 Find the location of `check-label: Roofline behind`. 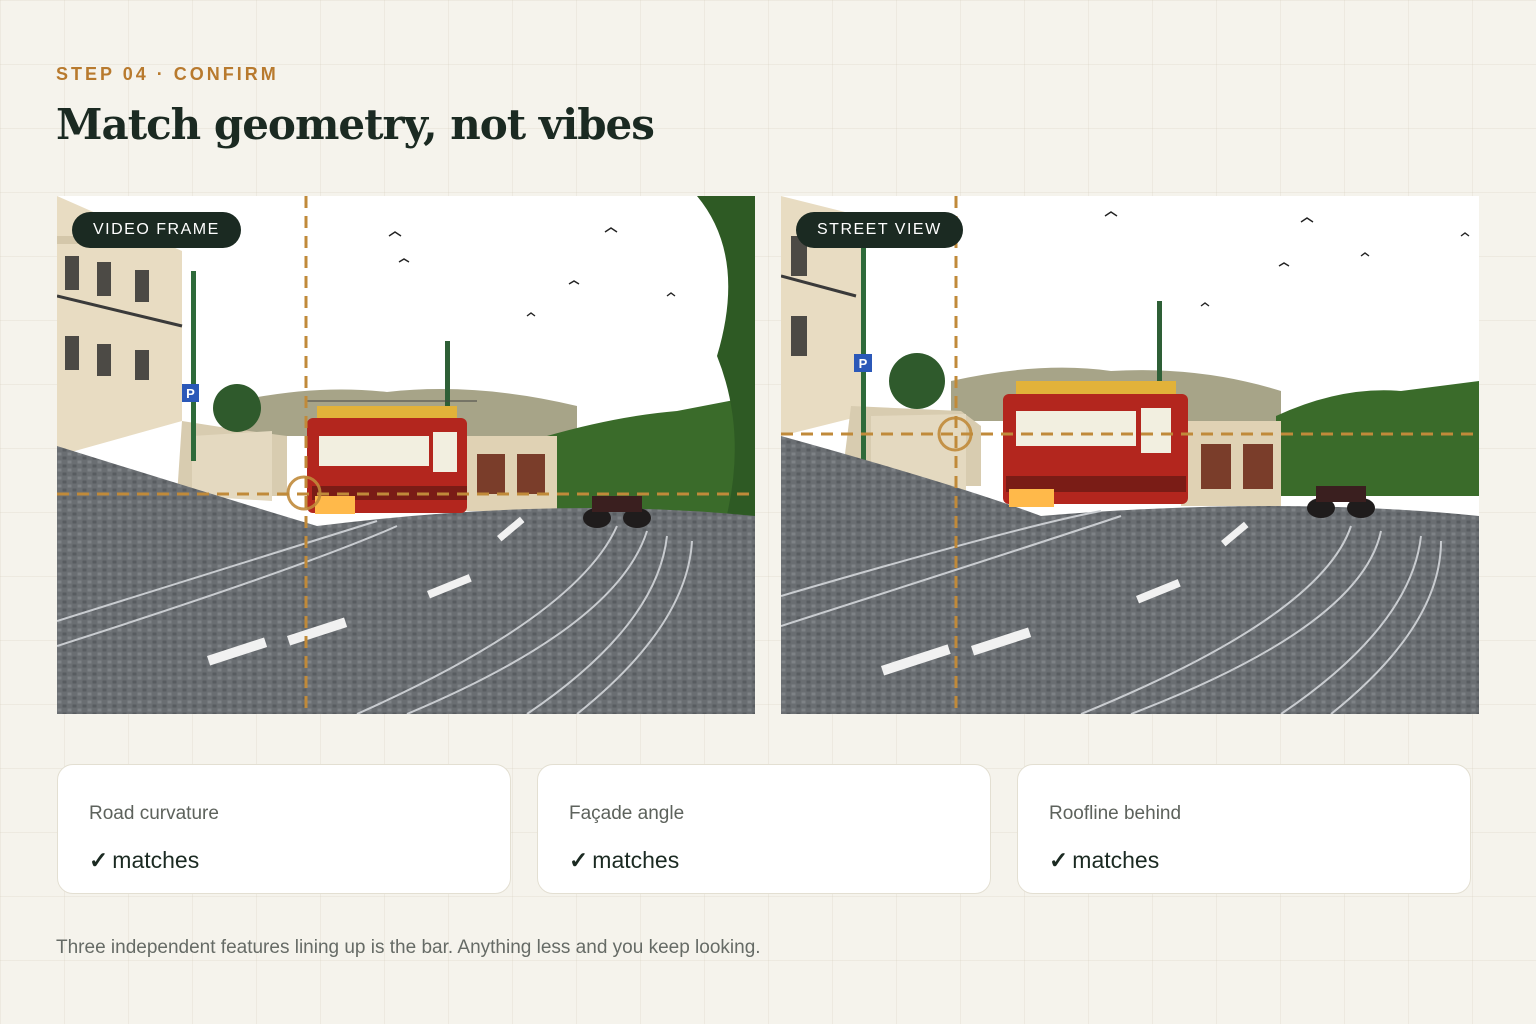

check-label: Roofline behind is located at coordinates (1115, 813).